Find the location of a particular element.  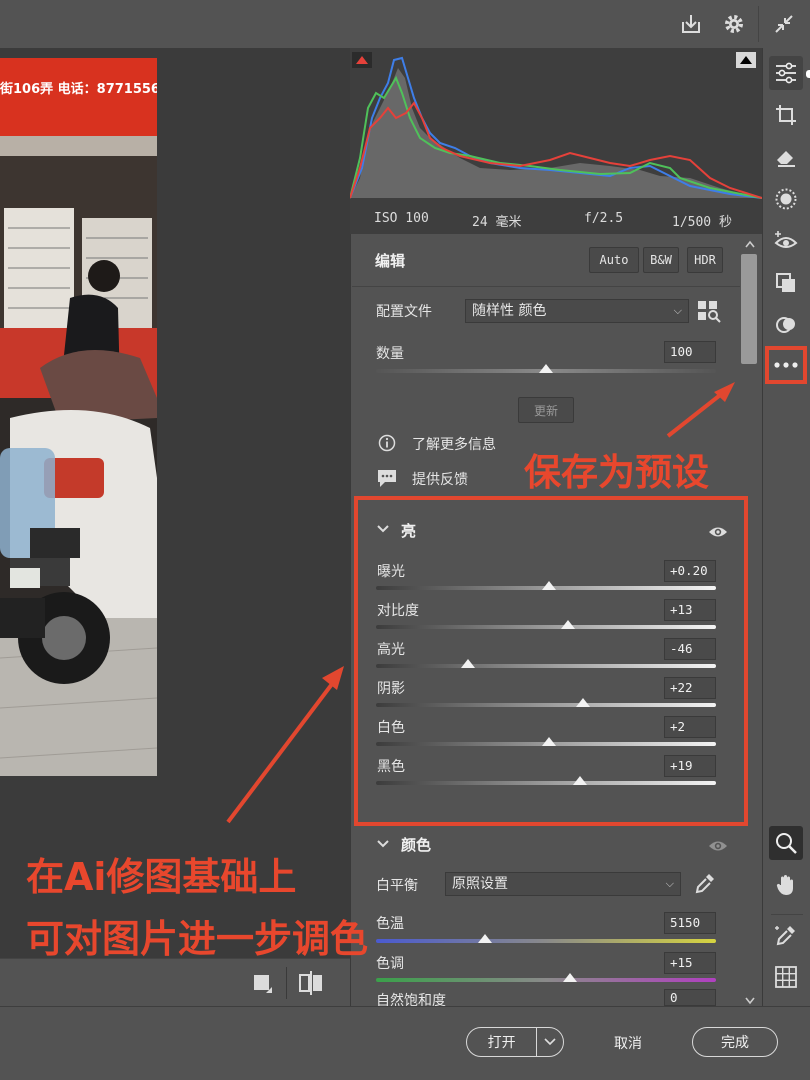

light-slider-value: +2 is located at coordinates (690, 727).